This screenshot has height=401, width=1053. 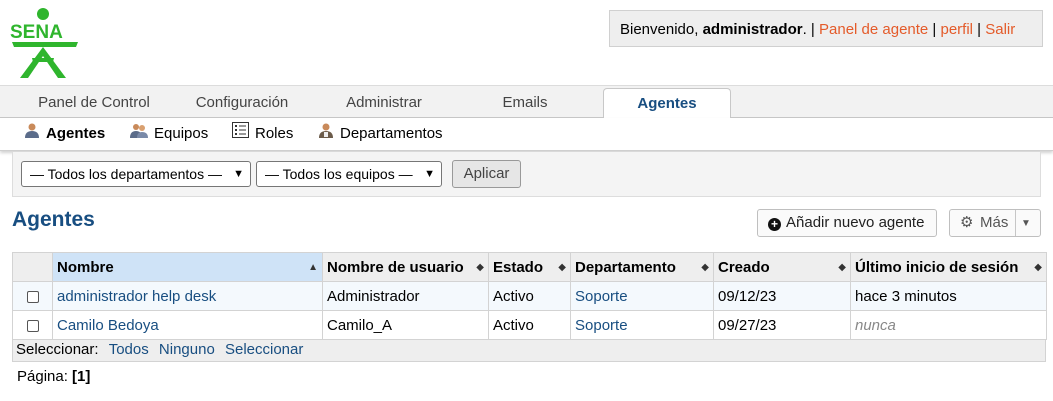 What do you see at coordinates (948, 325) in the screenshot?
I see `last-login-cell: nunca` at bounding box center [948, 325].